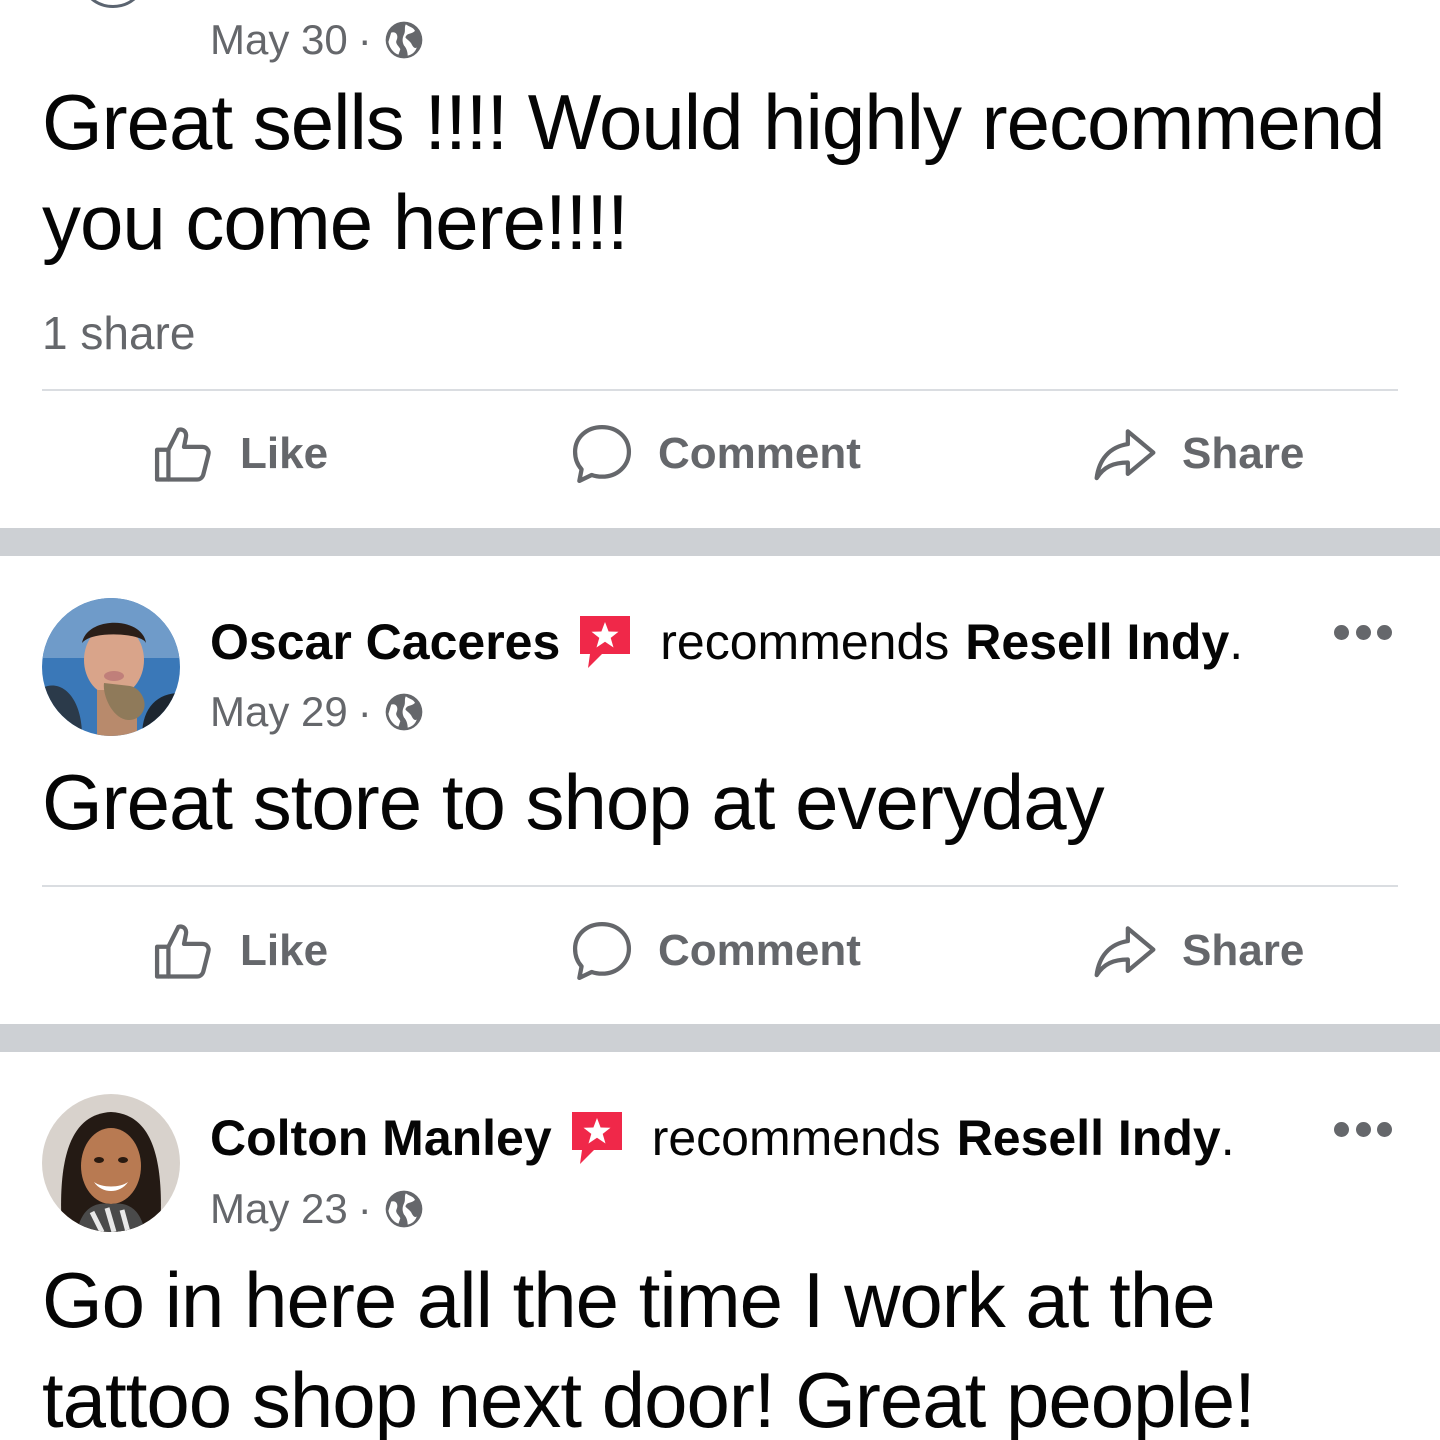 Image resolution: width=1440 pixels, height=1440 pixels. Describe the element at coordinates (279, 1209) in the screenshot. I see `post-date: May 23` at that location.